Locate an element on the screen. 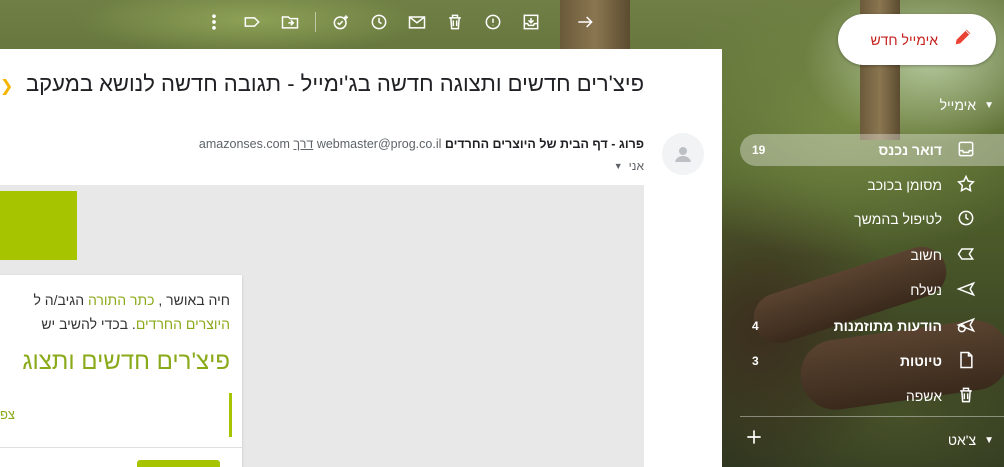 This screenshot has width=1004, height=467. drafts-count: 3 is located at coordinates (755, 361).